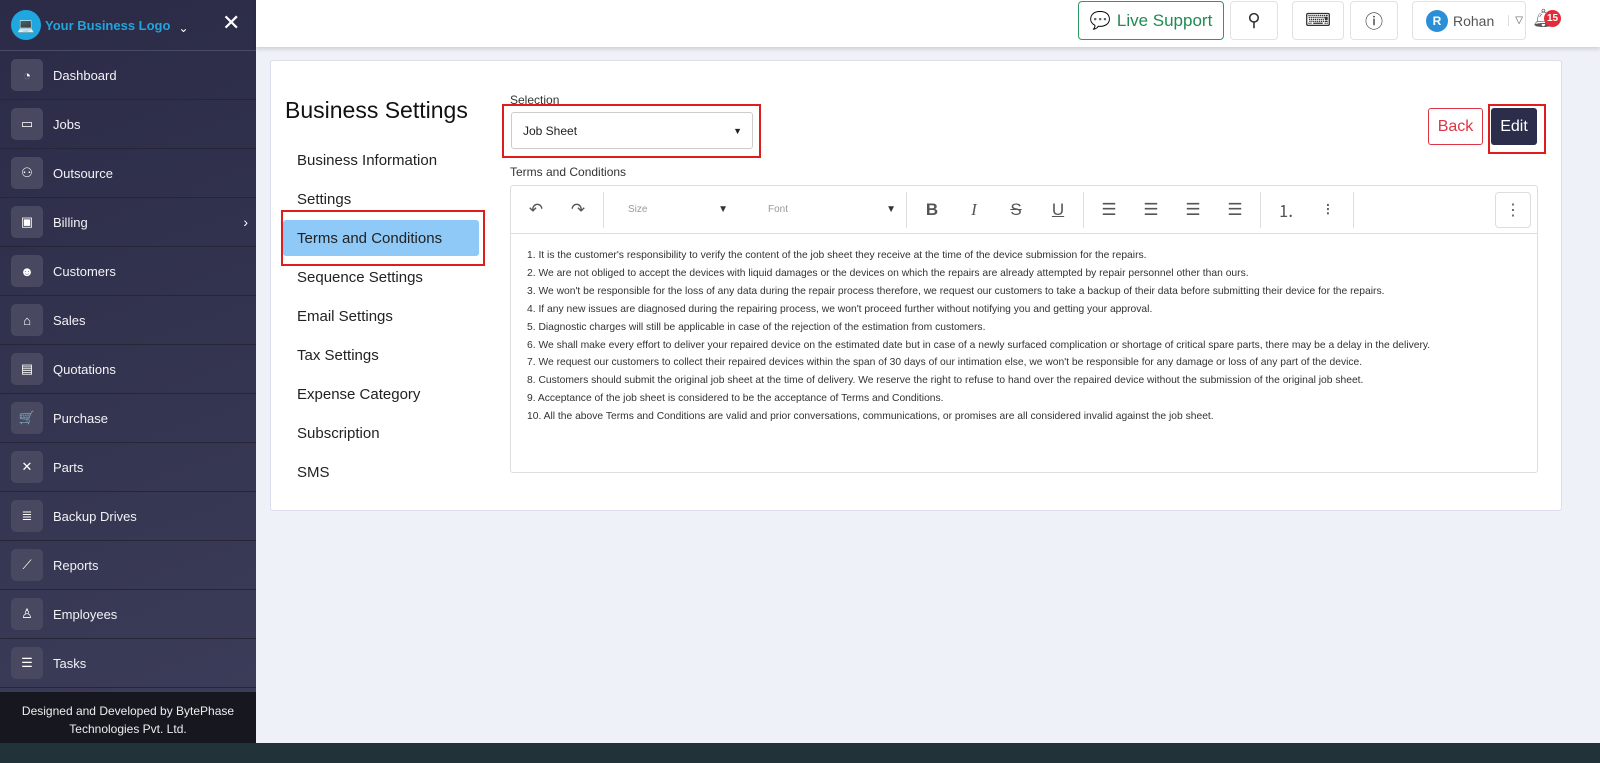 The width and height of the screenshot is (1600, 763). I want to click on sidebar-item-customers: ☻ Customers, so click(128, 271).